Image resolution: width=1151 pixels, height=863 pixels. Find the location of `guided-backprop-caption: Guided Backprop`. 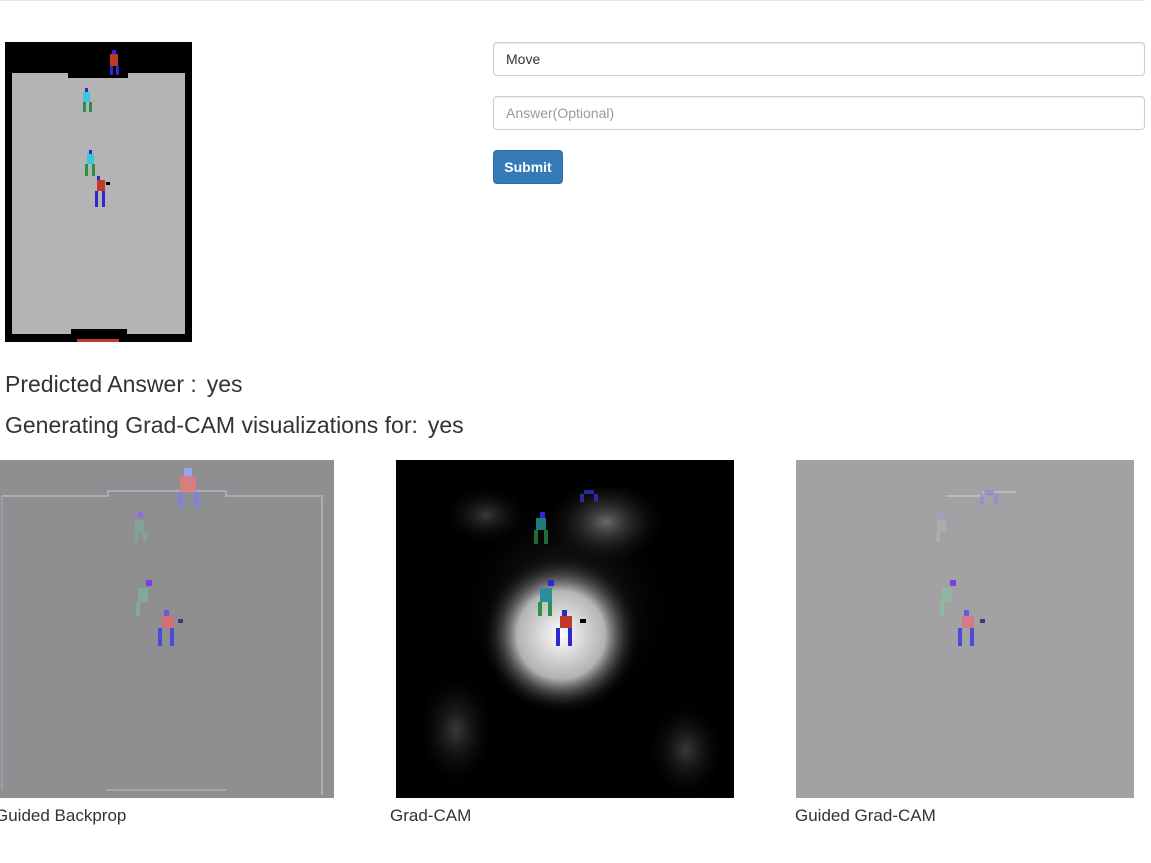

guided-backprop-caption: Guided Backprop is located at coordinates (63, 815).